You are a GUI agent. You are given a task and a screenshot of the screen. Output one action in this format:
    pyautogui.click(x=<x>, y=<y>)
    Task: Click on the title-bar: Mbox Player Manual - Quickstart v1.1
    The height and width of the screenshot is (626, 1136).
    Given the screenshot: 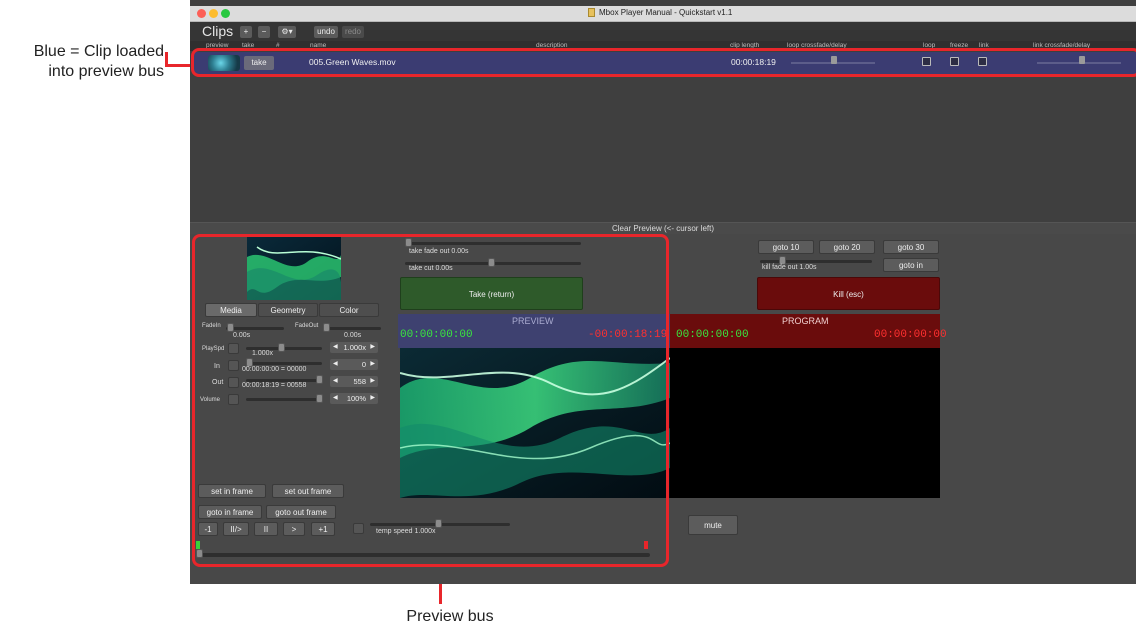 What is the action you would take?
    pyautogui.click(x=663, y=14)
    